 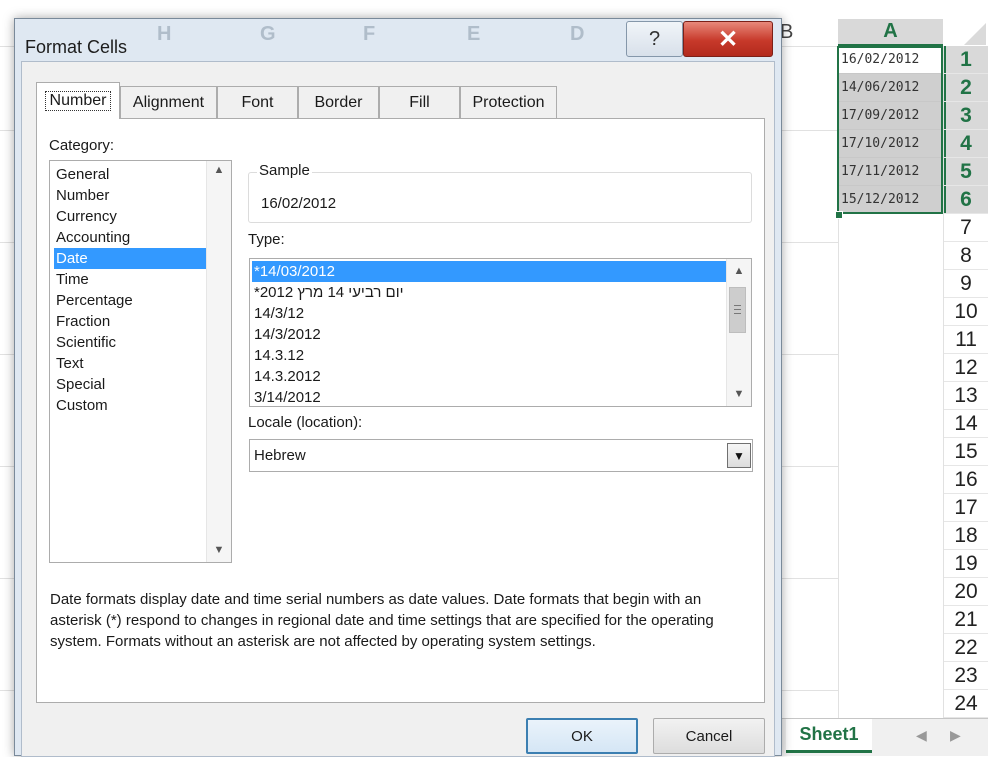 What do you see at coordinates (131, 384) in the screenshot?
I see `category-item: Special` at bounding box center [131, 384].